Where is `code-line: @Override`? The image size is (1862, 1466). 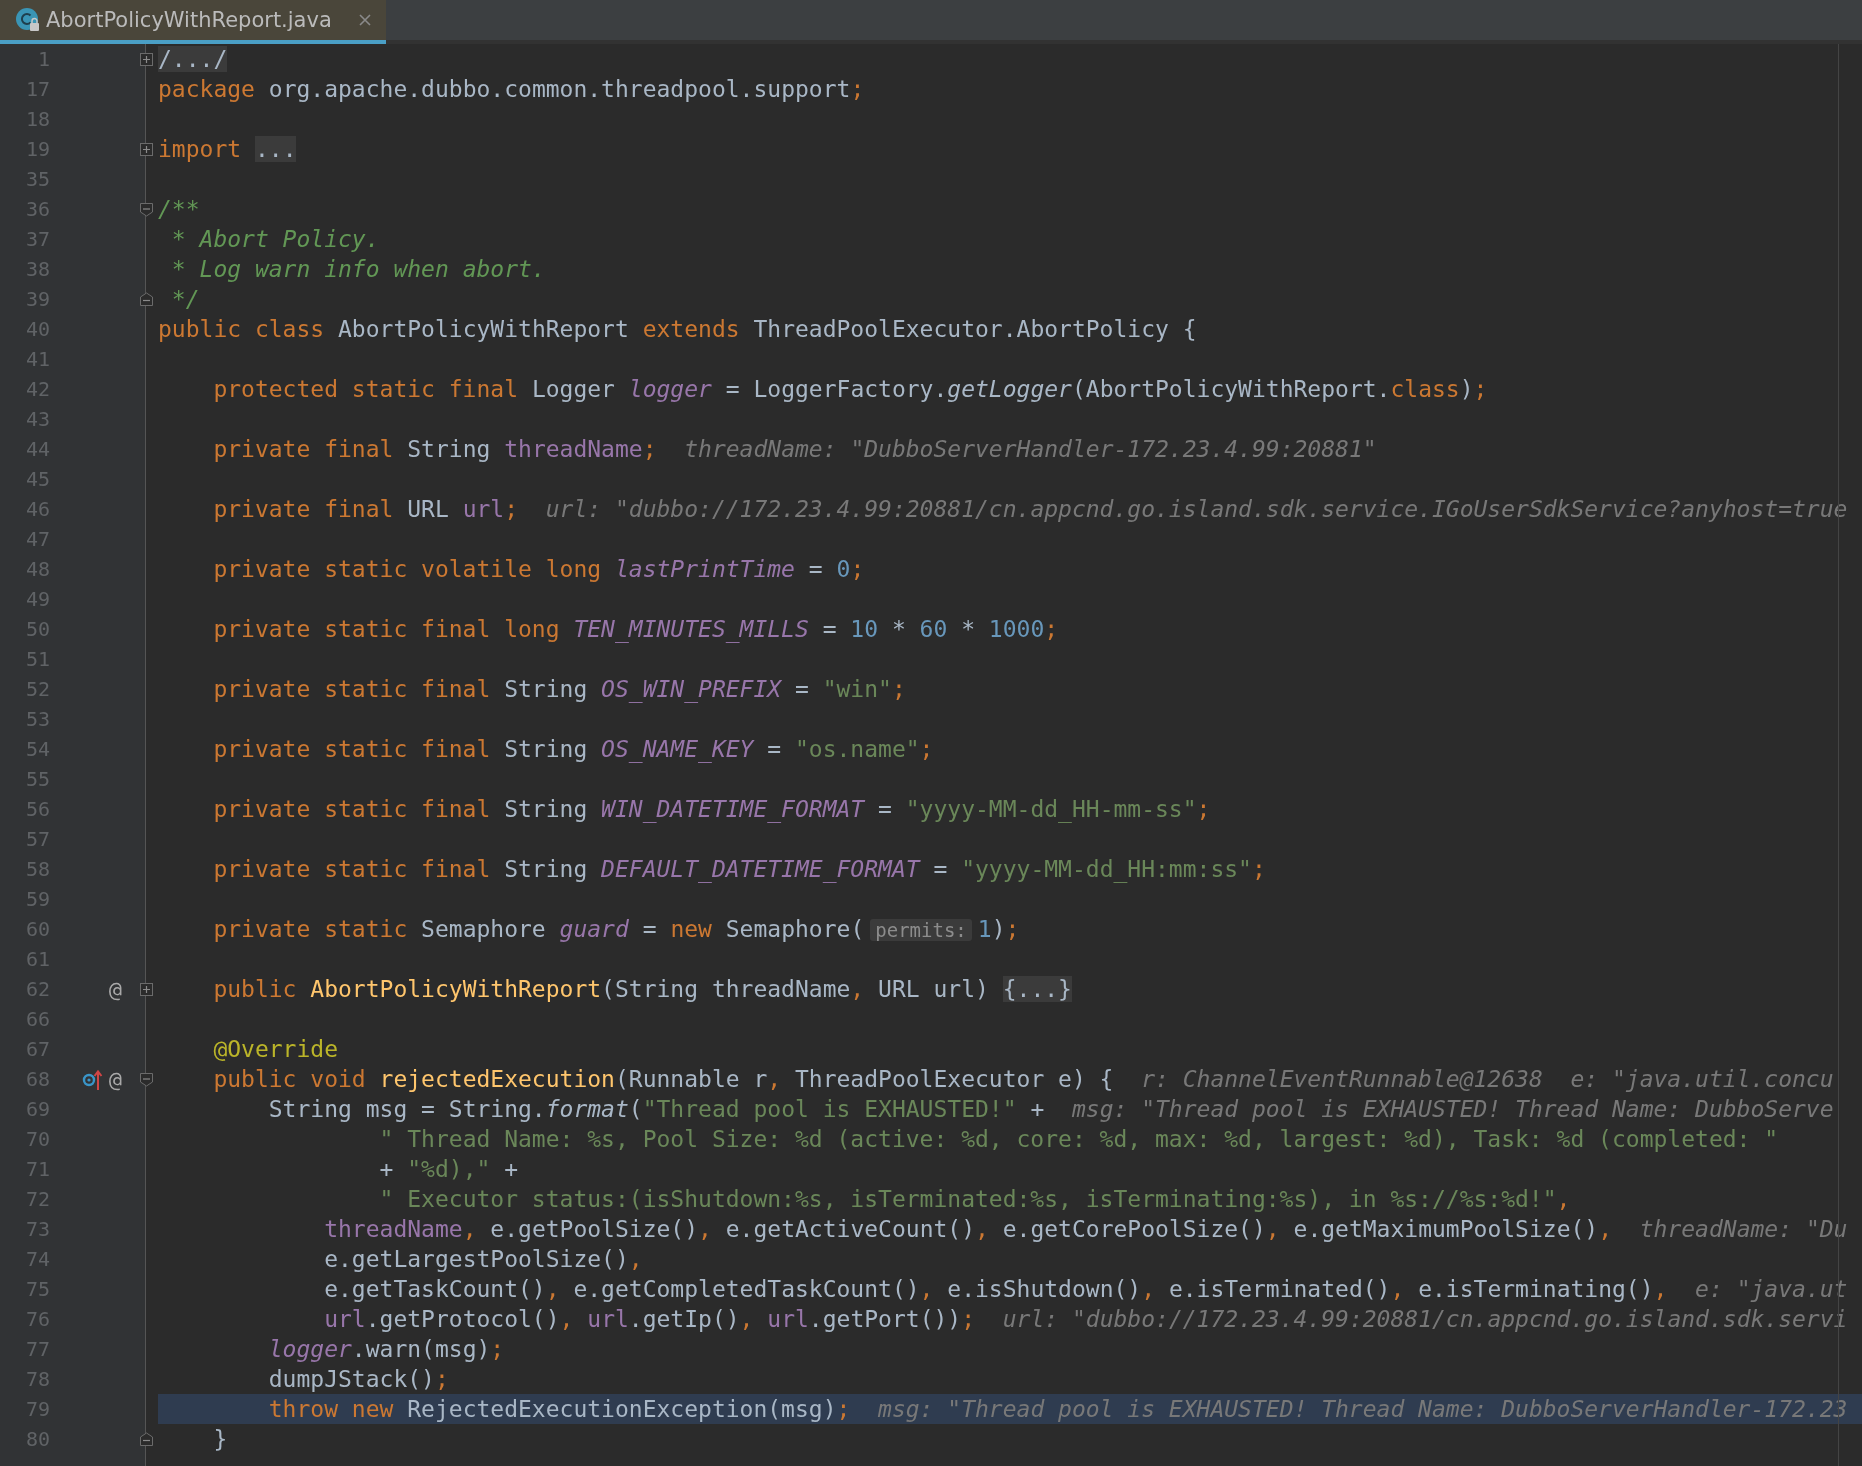
code-line: @Override is located at coordinates (275, 1049).